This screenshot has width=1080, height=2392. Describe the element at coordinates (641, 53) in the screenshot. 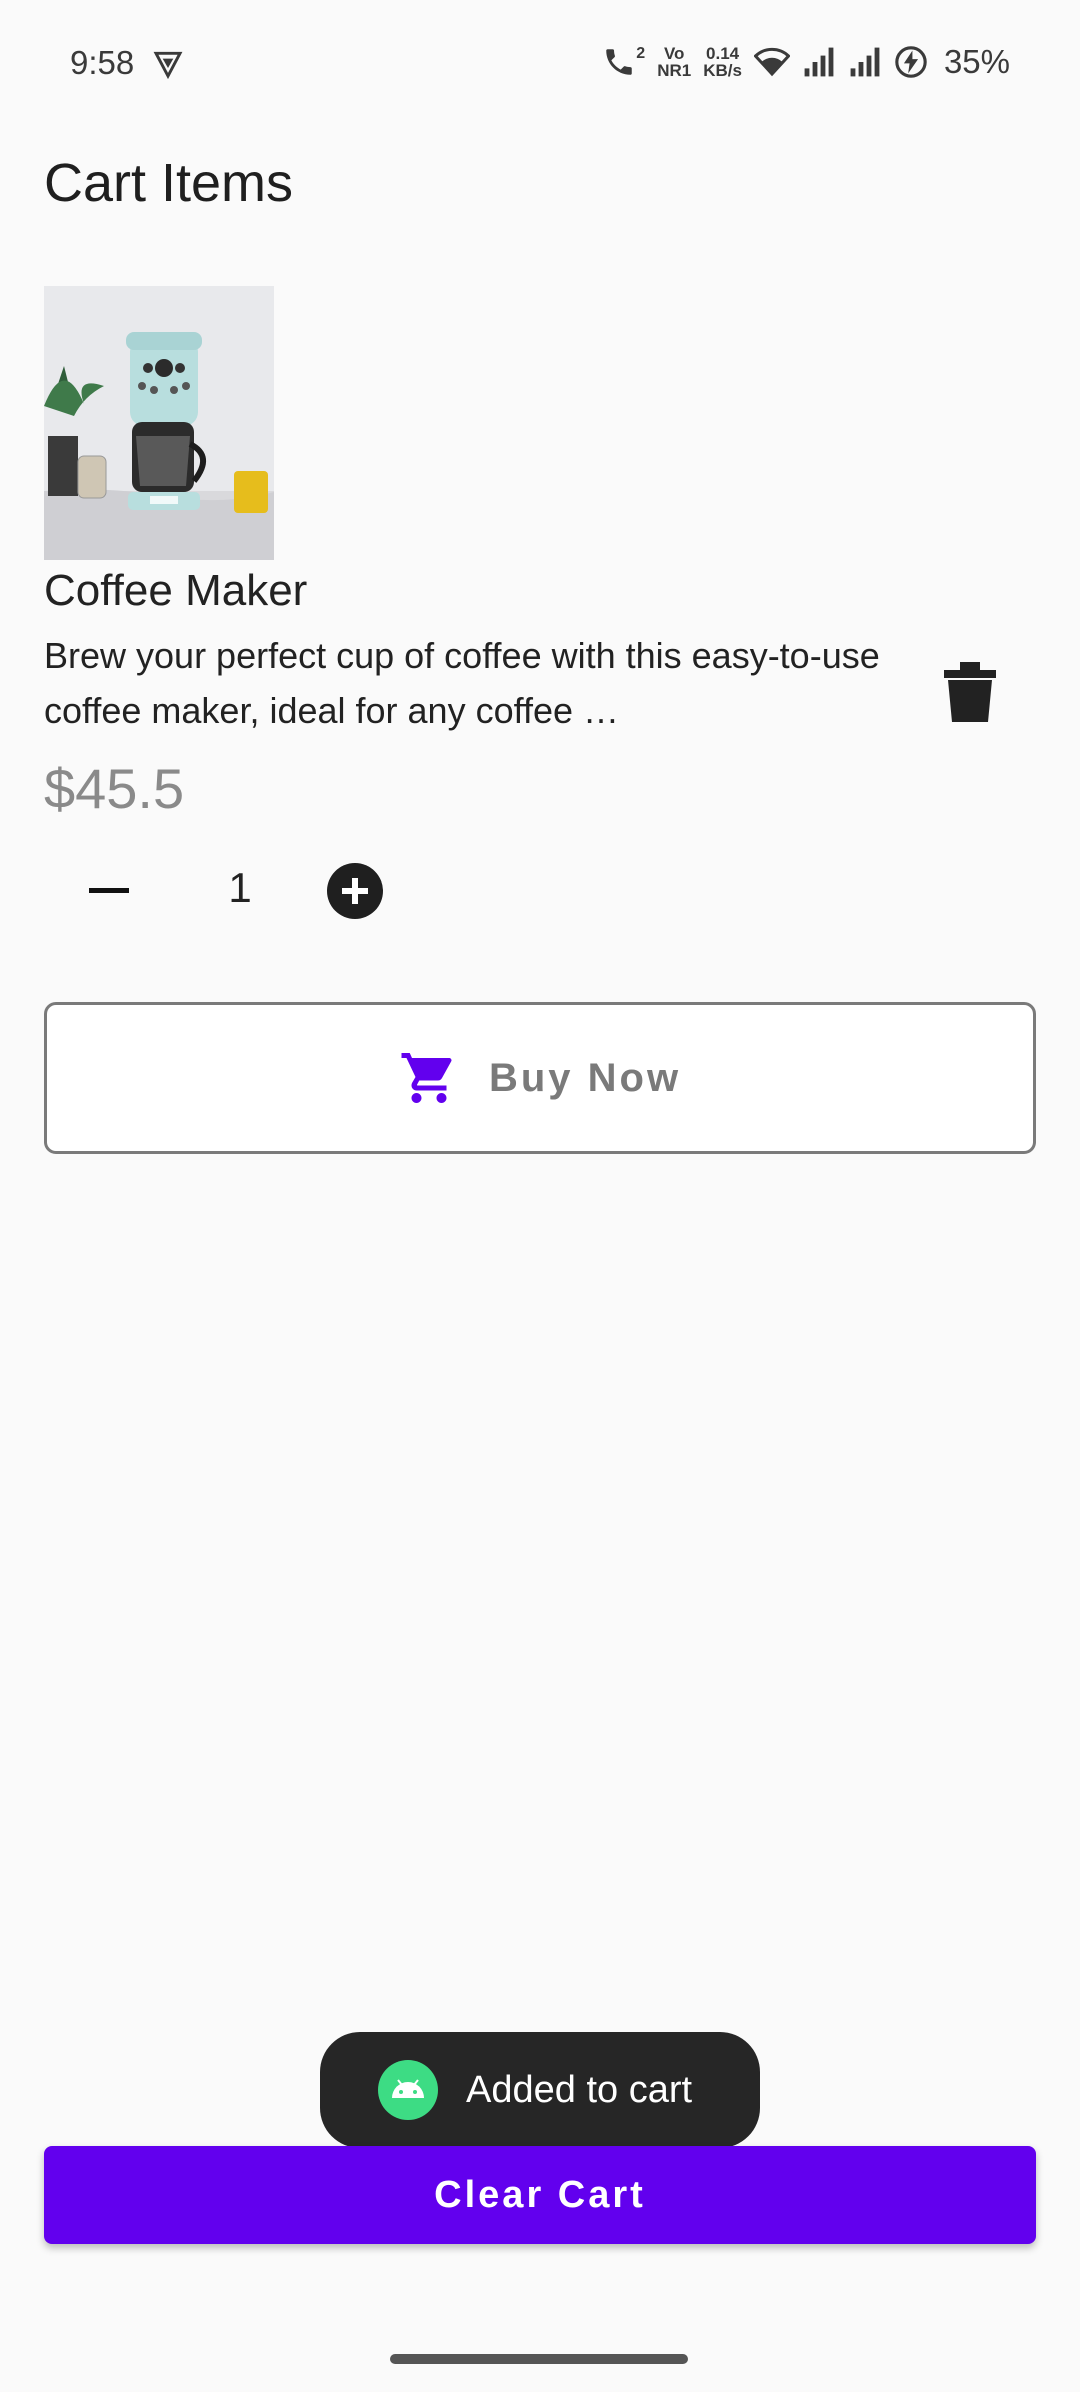

I see `call-badge: 2` at that location.